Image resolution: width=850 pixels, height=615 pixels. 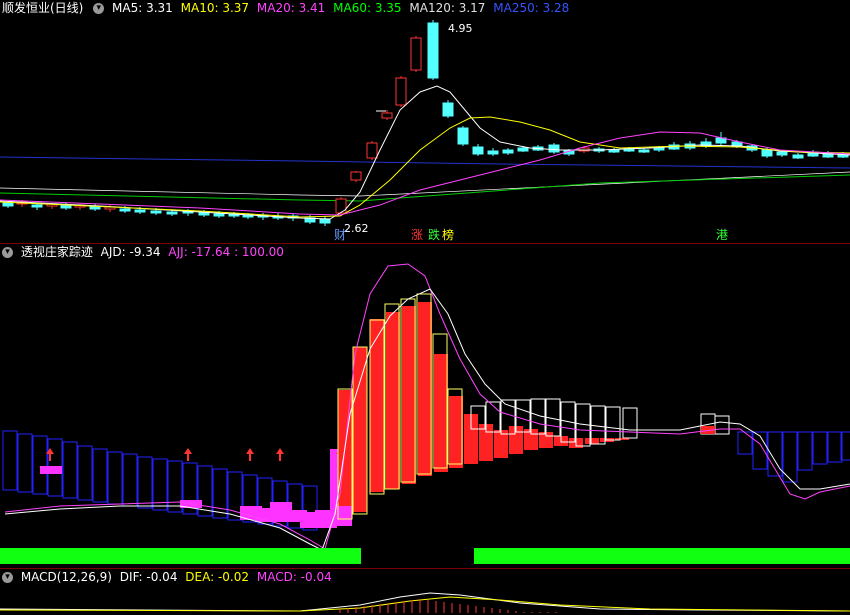 What do you see at coordinates (460, 28) in the screenshot?
I see `high-price-label: 4.95` at bounding box center [460, 28].